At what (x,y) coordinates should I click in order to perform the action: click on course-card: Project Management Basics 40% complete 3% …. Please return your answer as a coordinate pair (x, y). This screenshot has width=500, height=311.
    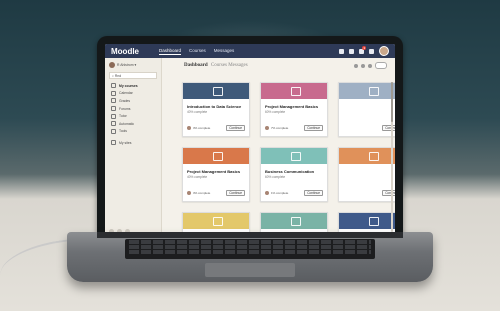
    Looking at the image, I should click on (216, 174).